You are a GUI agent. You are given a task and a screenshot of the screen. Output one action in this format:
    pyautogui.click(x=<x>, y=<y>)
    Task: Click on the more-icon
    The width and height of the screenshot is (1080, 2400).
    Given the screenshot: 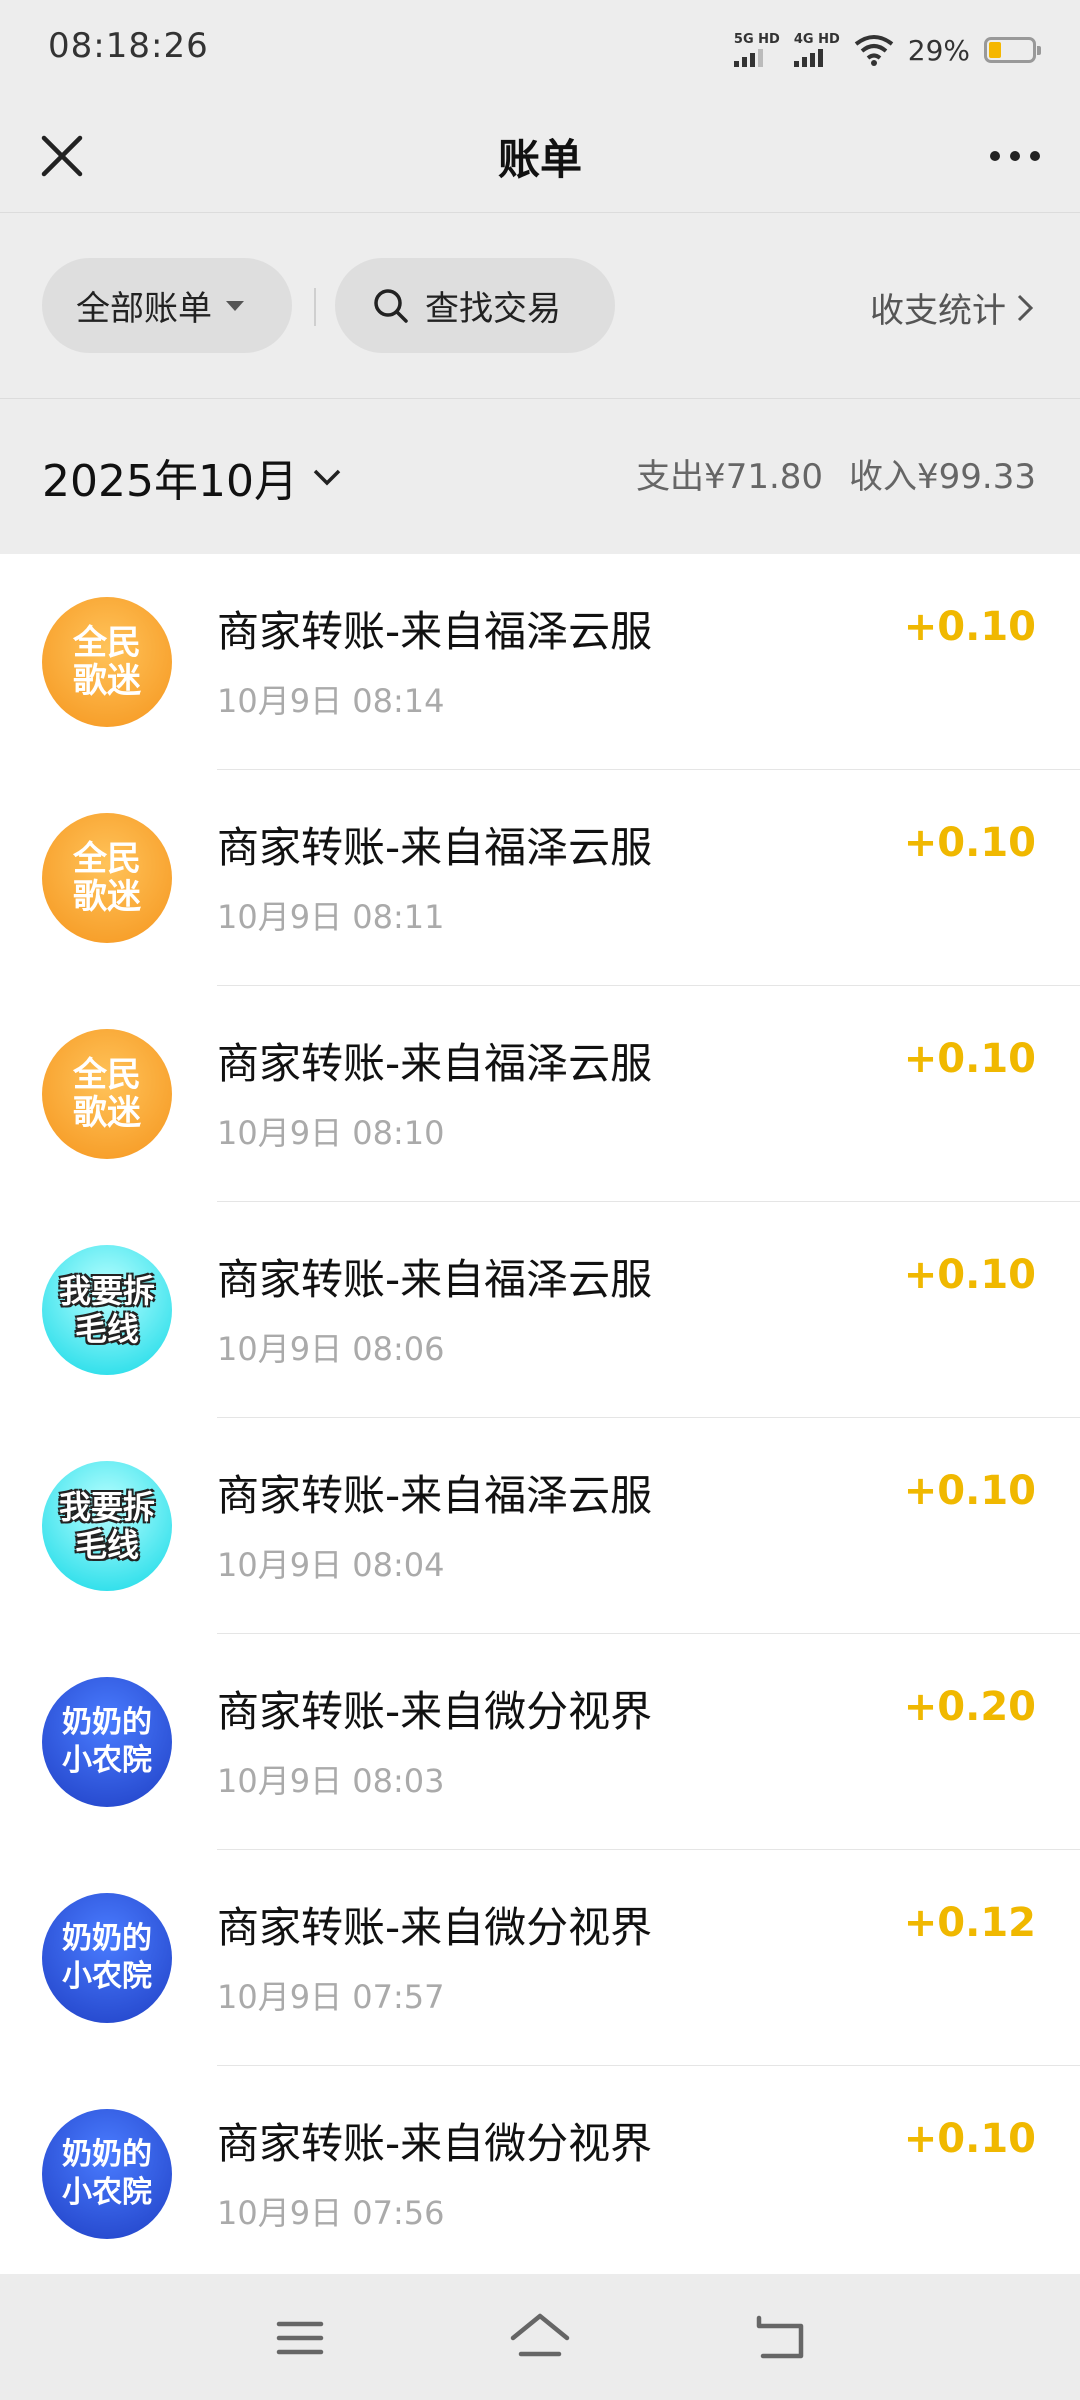 What is the action you would take?
    pyautogui.click(x=1015, y=156)
    